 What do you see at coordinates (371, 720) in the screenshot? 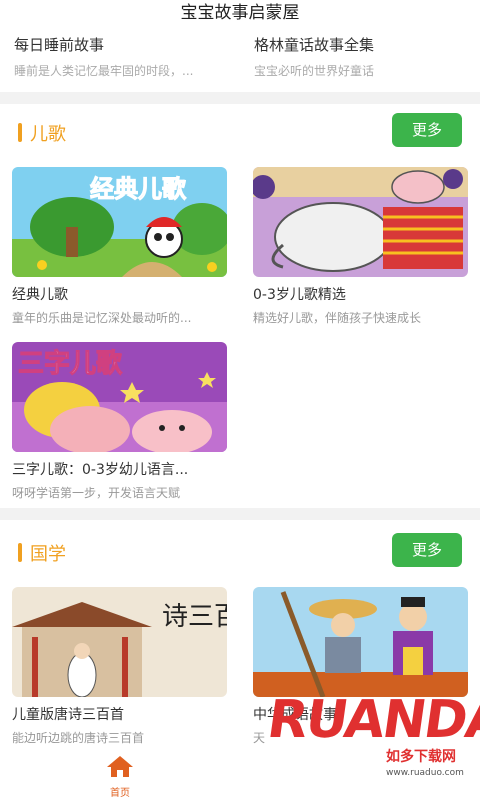
I see `watermark-brand: RUANDADO` at bounding box center [371, 720].